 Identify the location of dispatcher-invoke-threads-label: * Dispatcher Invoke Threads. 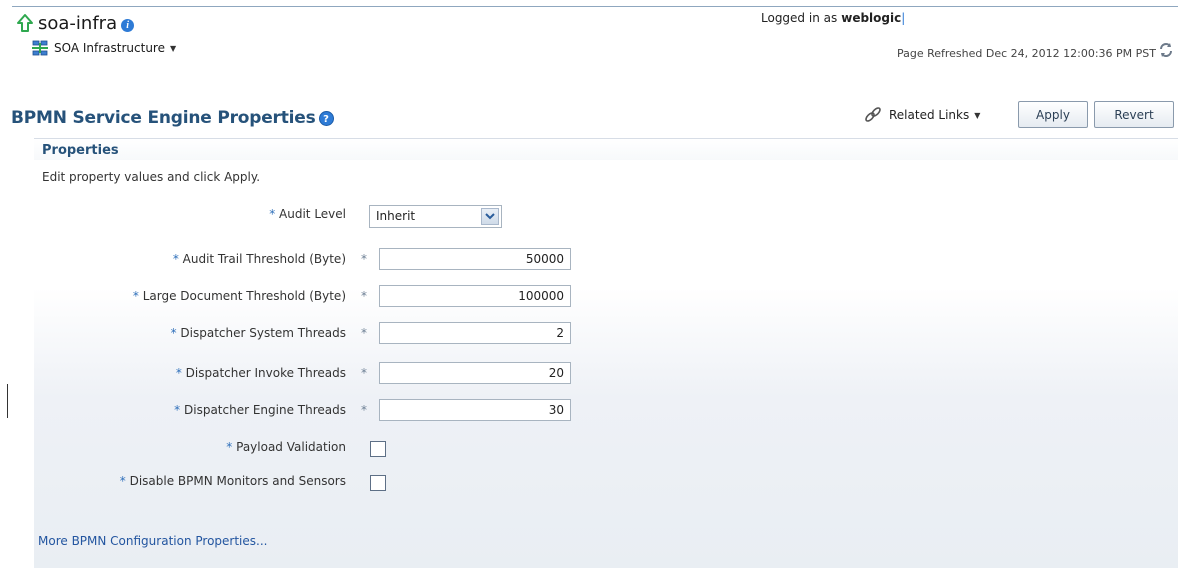
(261, 373).